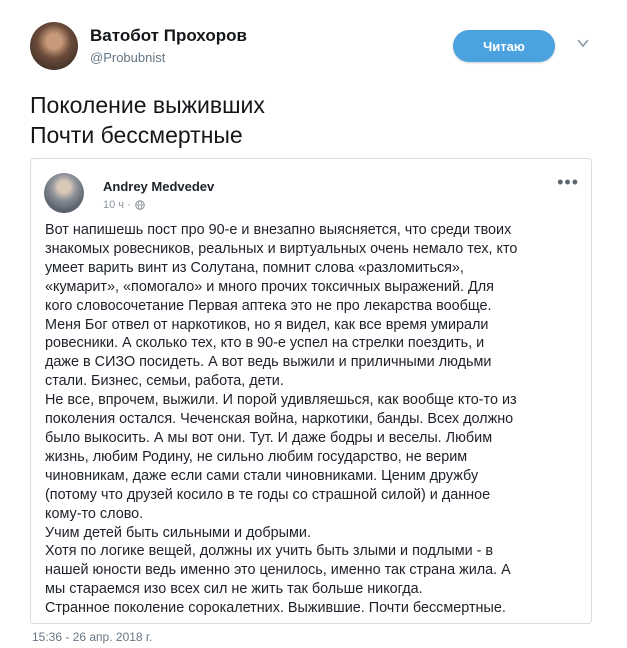  Describe the element at coordinates (147, 120) in the screenshot. I see `tweet-text: Поколение выживших Почти бессмертные` at that location.